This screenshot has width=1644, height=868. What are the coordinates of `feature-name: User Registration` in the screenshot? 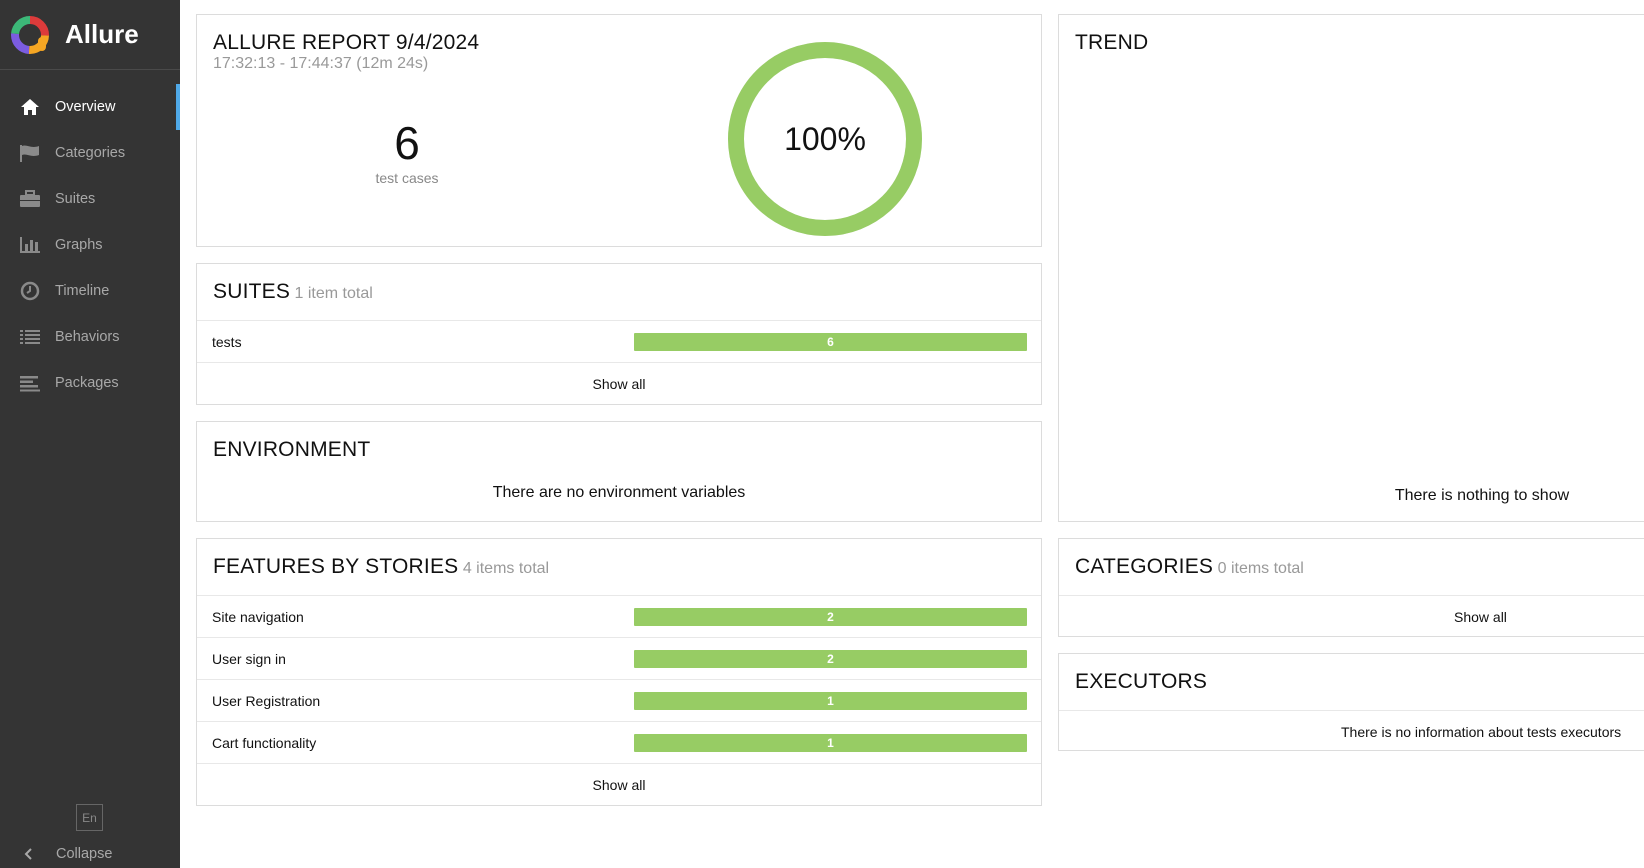 It's located at (266, 700).